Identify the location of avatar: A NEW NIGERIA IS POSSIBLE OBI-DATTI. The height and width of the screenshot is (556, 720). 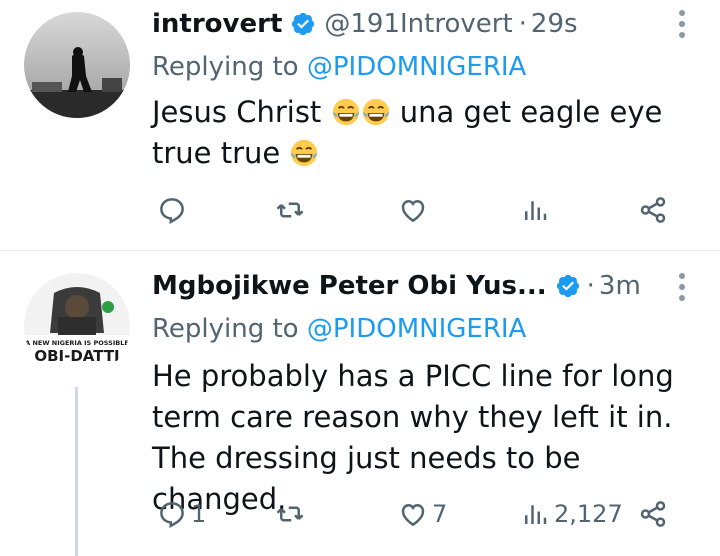
(77, 326).